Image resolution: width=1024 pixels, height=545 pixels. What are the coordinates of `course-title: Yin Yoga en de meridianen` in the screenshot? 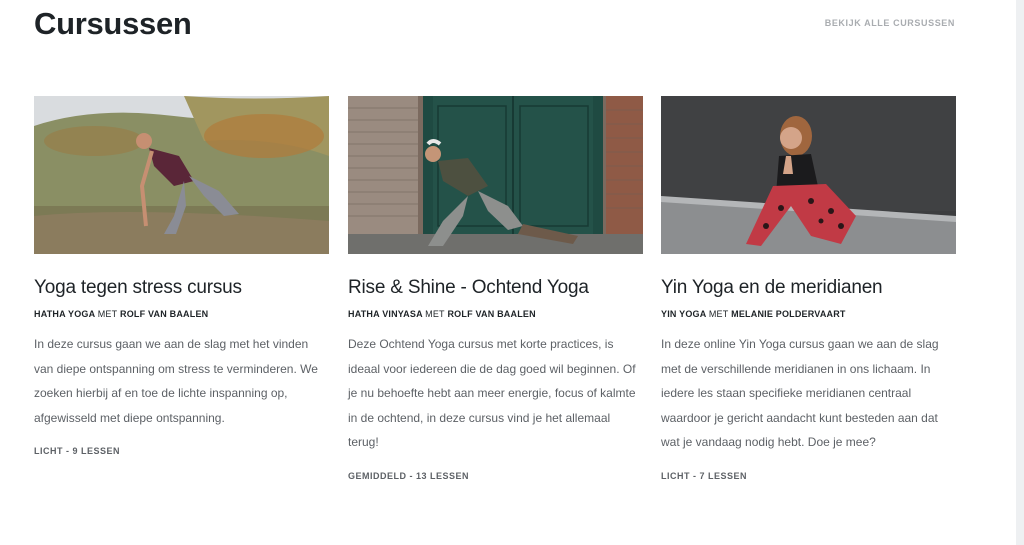 It's located at (809, 288).